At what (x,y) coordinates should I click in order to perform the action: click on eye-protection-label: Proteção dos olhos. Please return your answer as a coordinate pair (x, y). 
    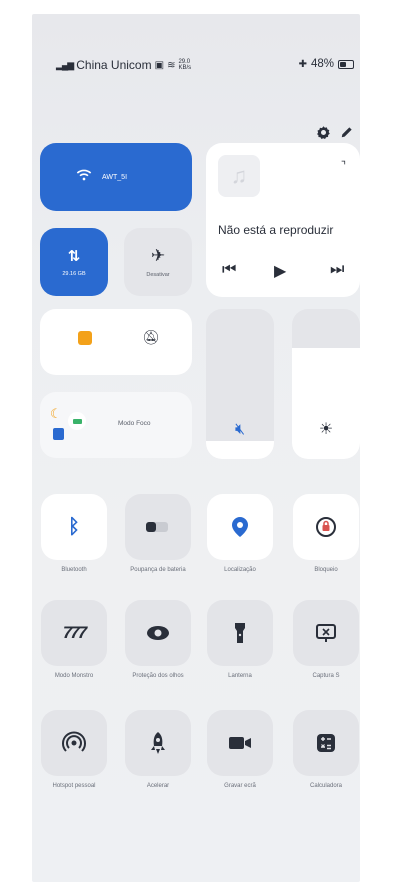
    Looking at the image, I should click on (158, 676).